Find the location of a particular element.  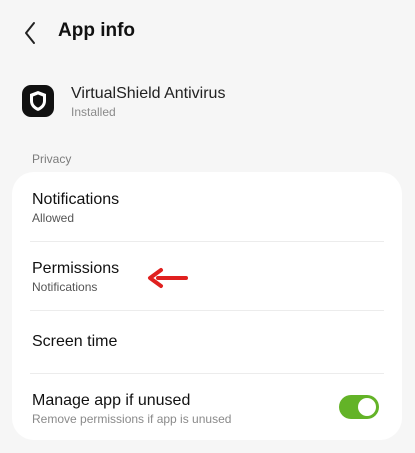

settings-item-title: Screen time is located at coordinates (75, 341).